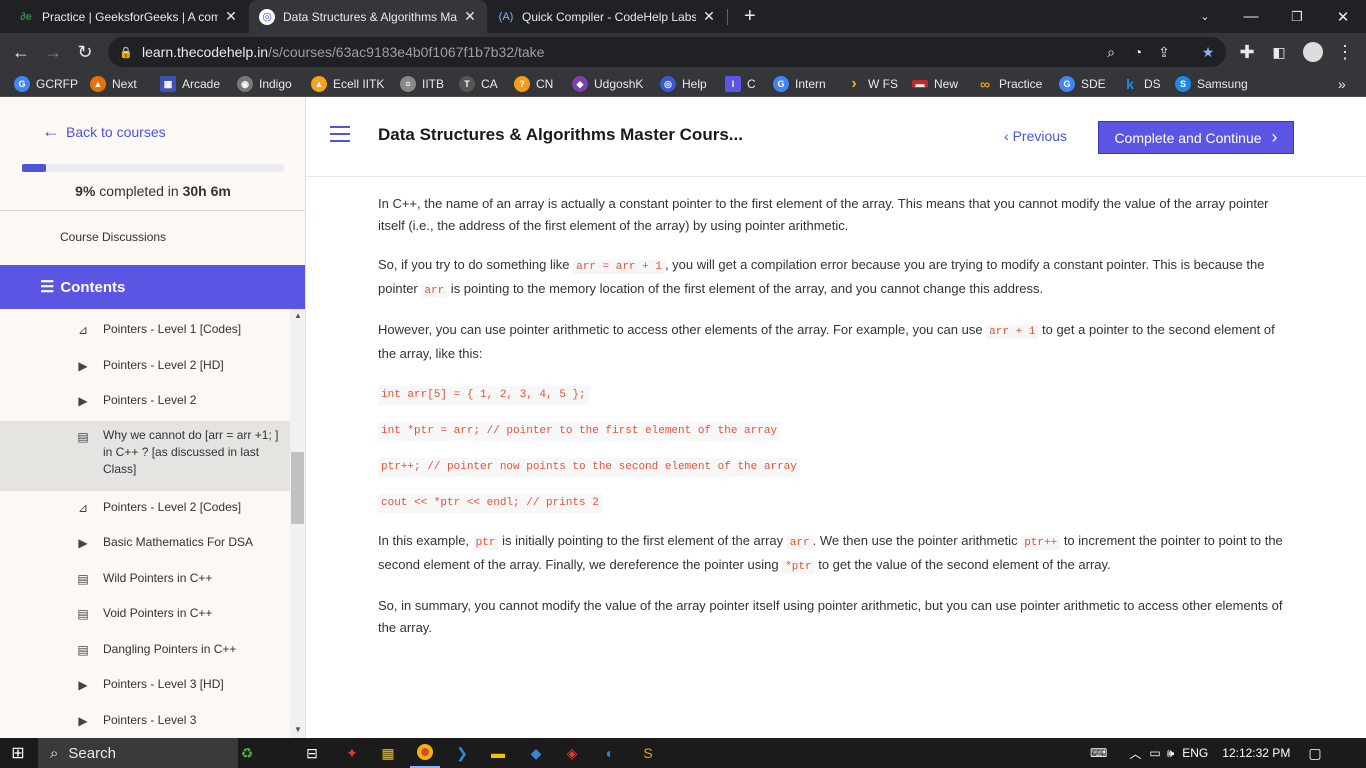 The height and width of the screenshot is (768, 1366). Describe the element at coordinates (1111, 52) in the screenshot. I see `zoom-search-icon: ⌕` at that location.